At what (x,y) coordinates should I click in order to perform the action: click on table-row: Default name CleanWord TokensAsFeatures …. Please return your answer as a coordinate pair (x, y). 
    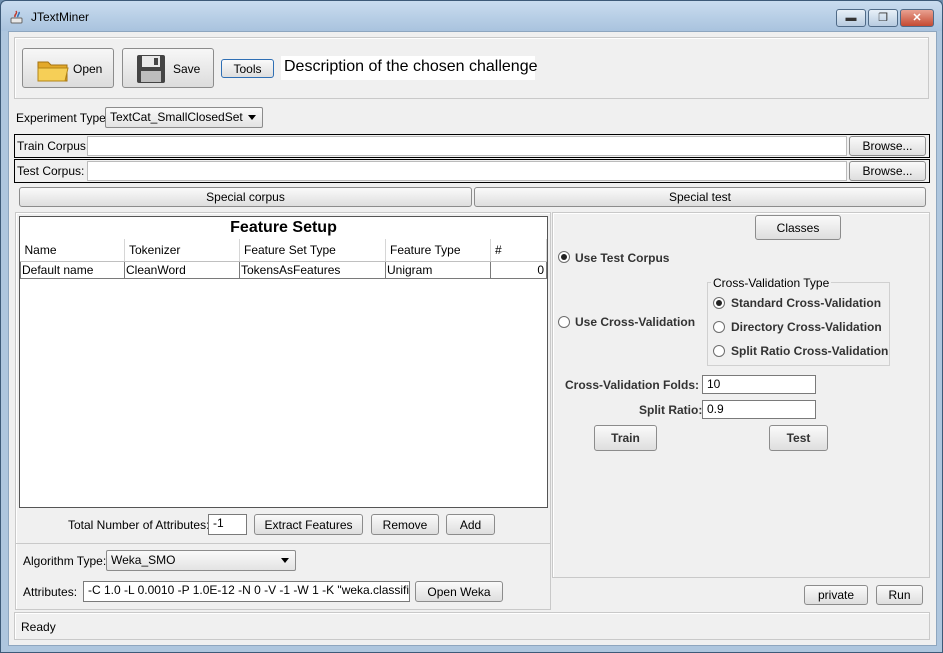
    Looking at the image, I should click on (283, 269).